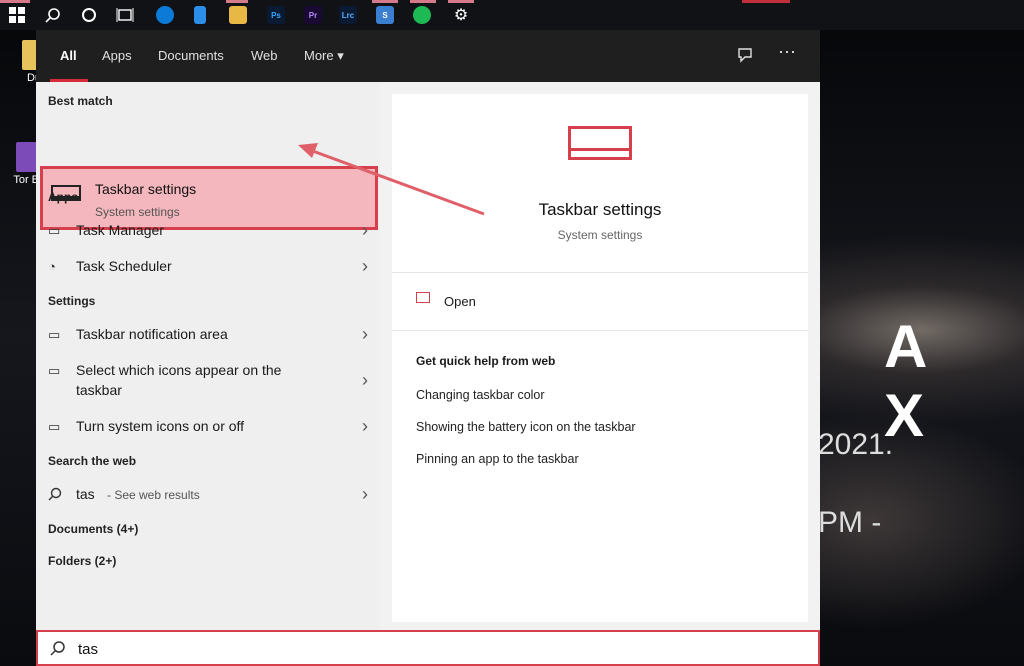  What do you see at coordinates (88, 649) in the screenshot?
I see `search-input: tas` at bounding box center [88, 649].